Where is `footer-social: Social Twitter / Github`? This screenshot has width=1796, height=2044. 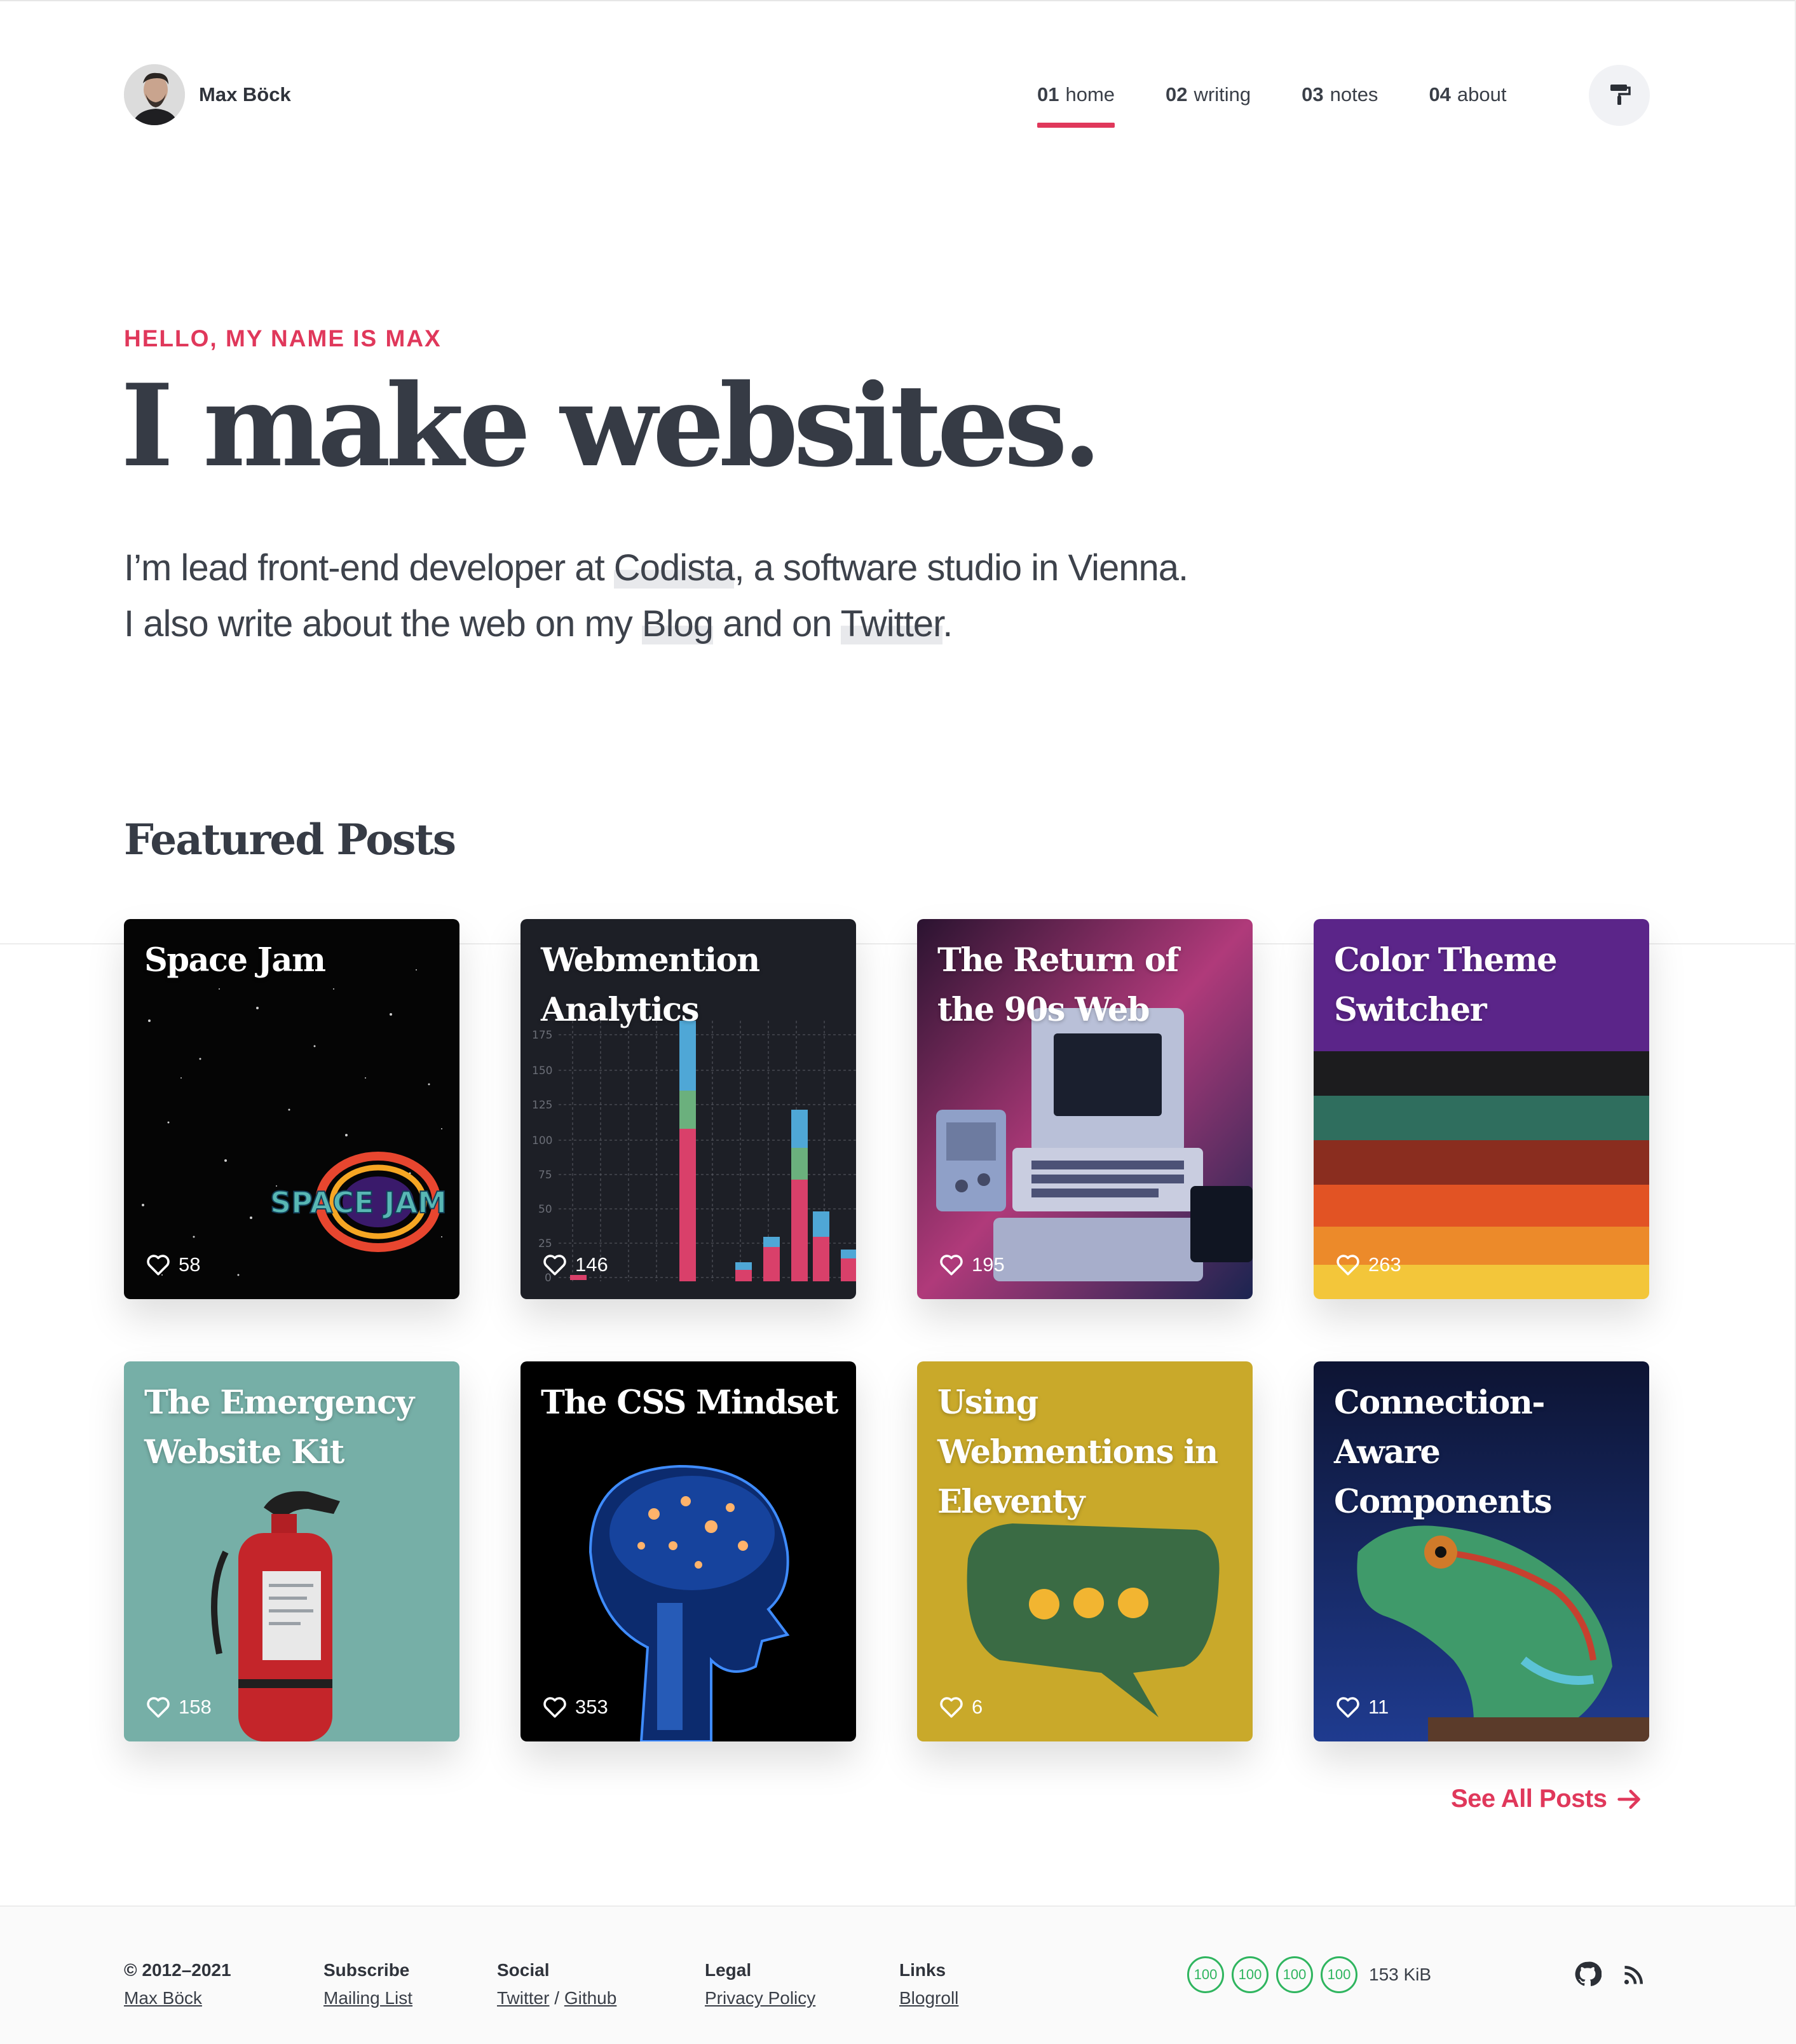
footer-social: Social Twitter / Github is located at coordinates (556, 1984).